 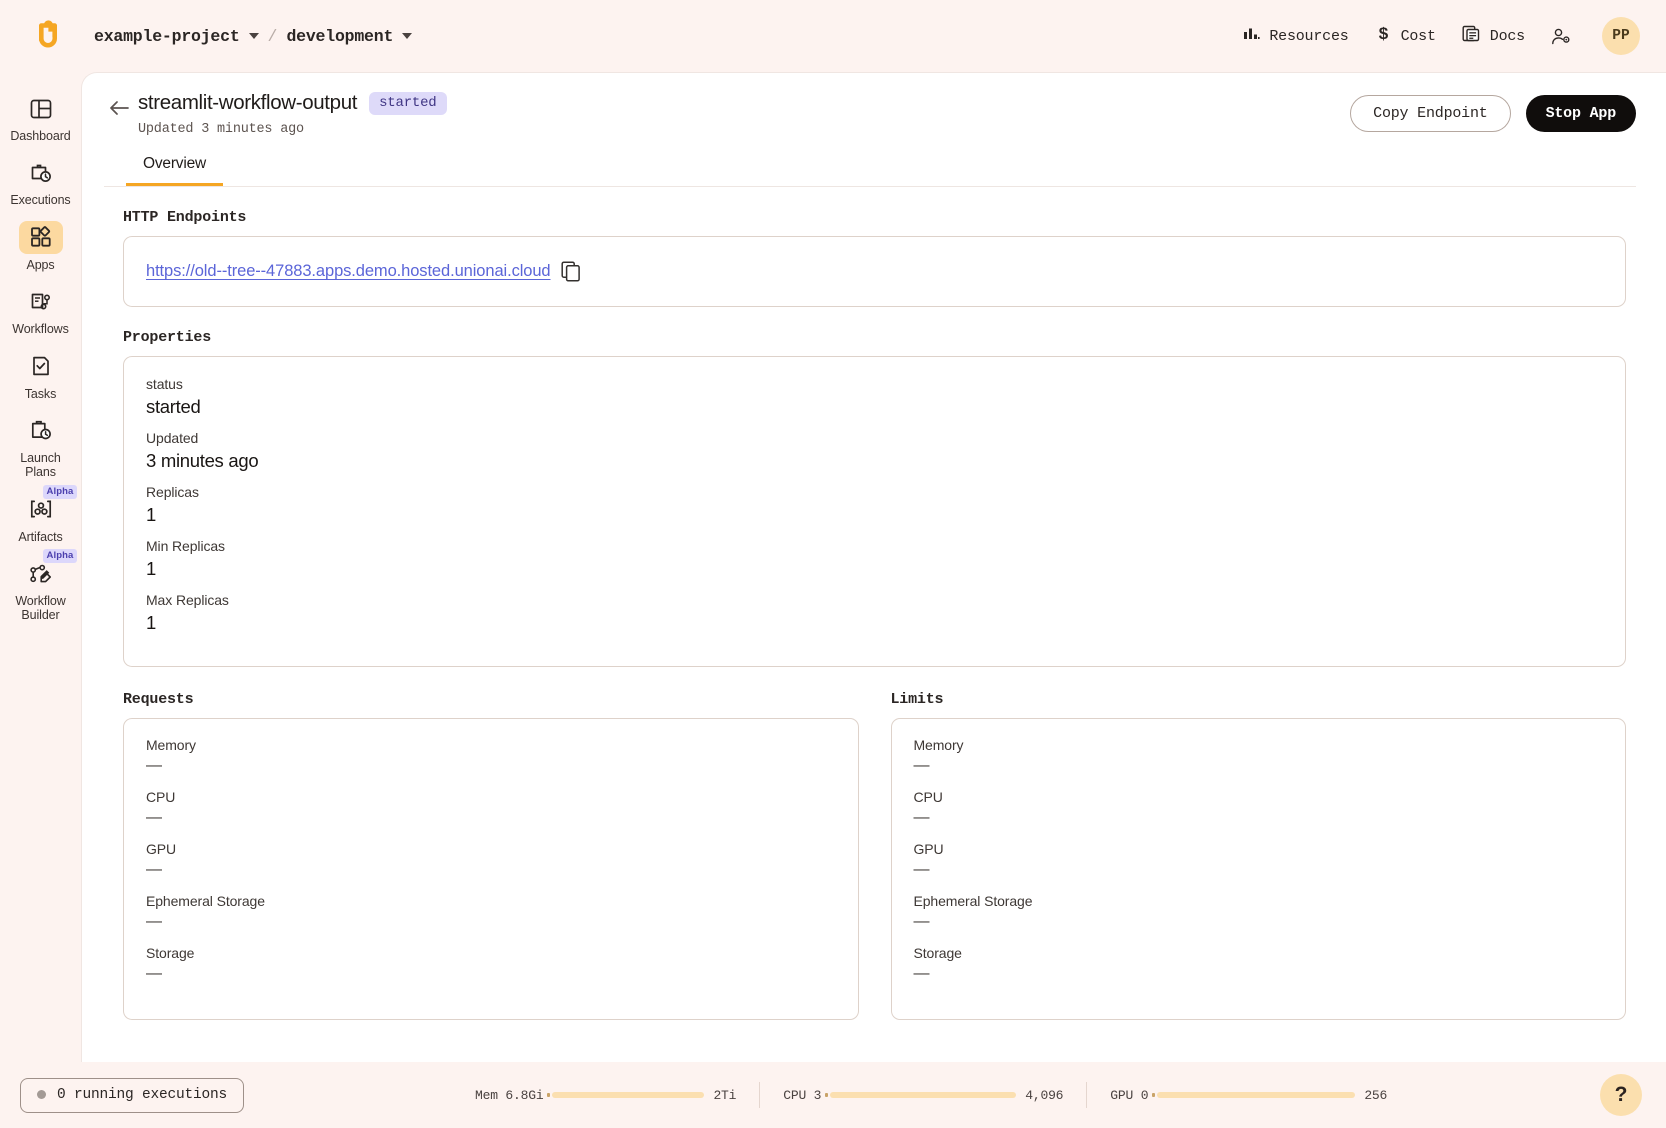 I want to click on sidebar-label: Artifacts, so click(x=40, y=536).